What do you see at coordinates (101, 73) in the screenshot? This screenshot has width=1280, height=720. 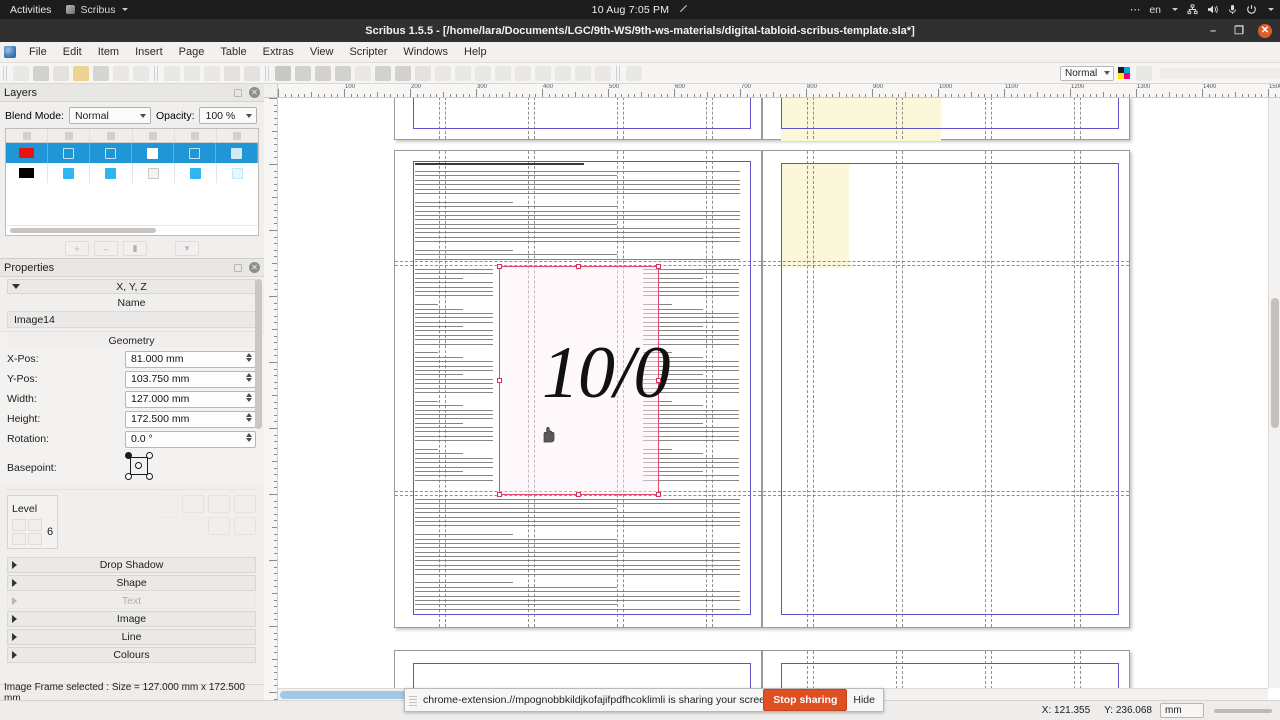 I see `export-pdf-icon` at bounding box center [101, 73].